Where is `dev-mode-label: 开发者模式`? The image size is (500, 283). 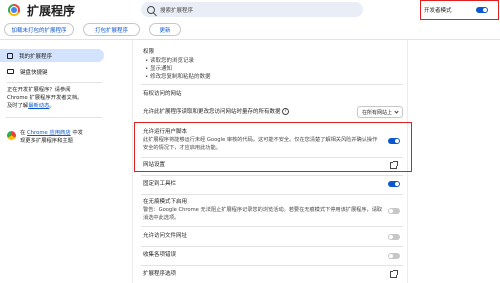
dev-mode-label: 开发者模式 is located at coordinates (438, 11).